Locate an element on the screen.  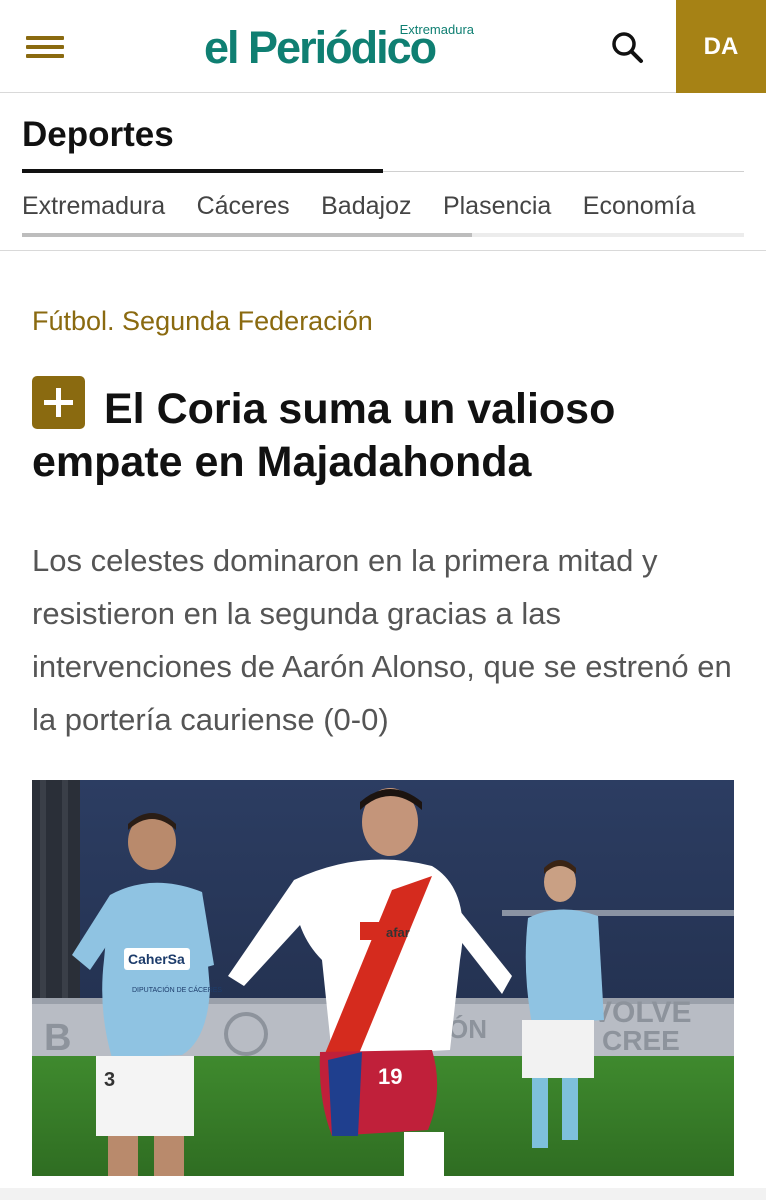
user-account-button: DA is located at coordinates (721, 46).